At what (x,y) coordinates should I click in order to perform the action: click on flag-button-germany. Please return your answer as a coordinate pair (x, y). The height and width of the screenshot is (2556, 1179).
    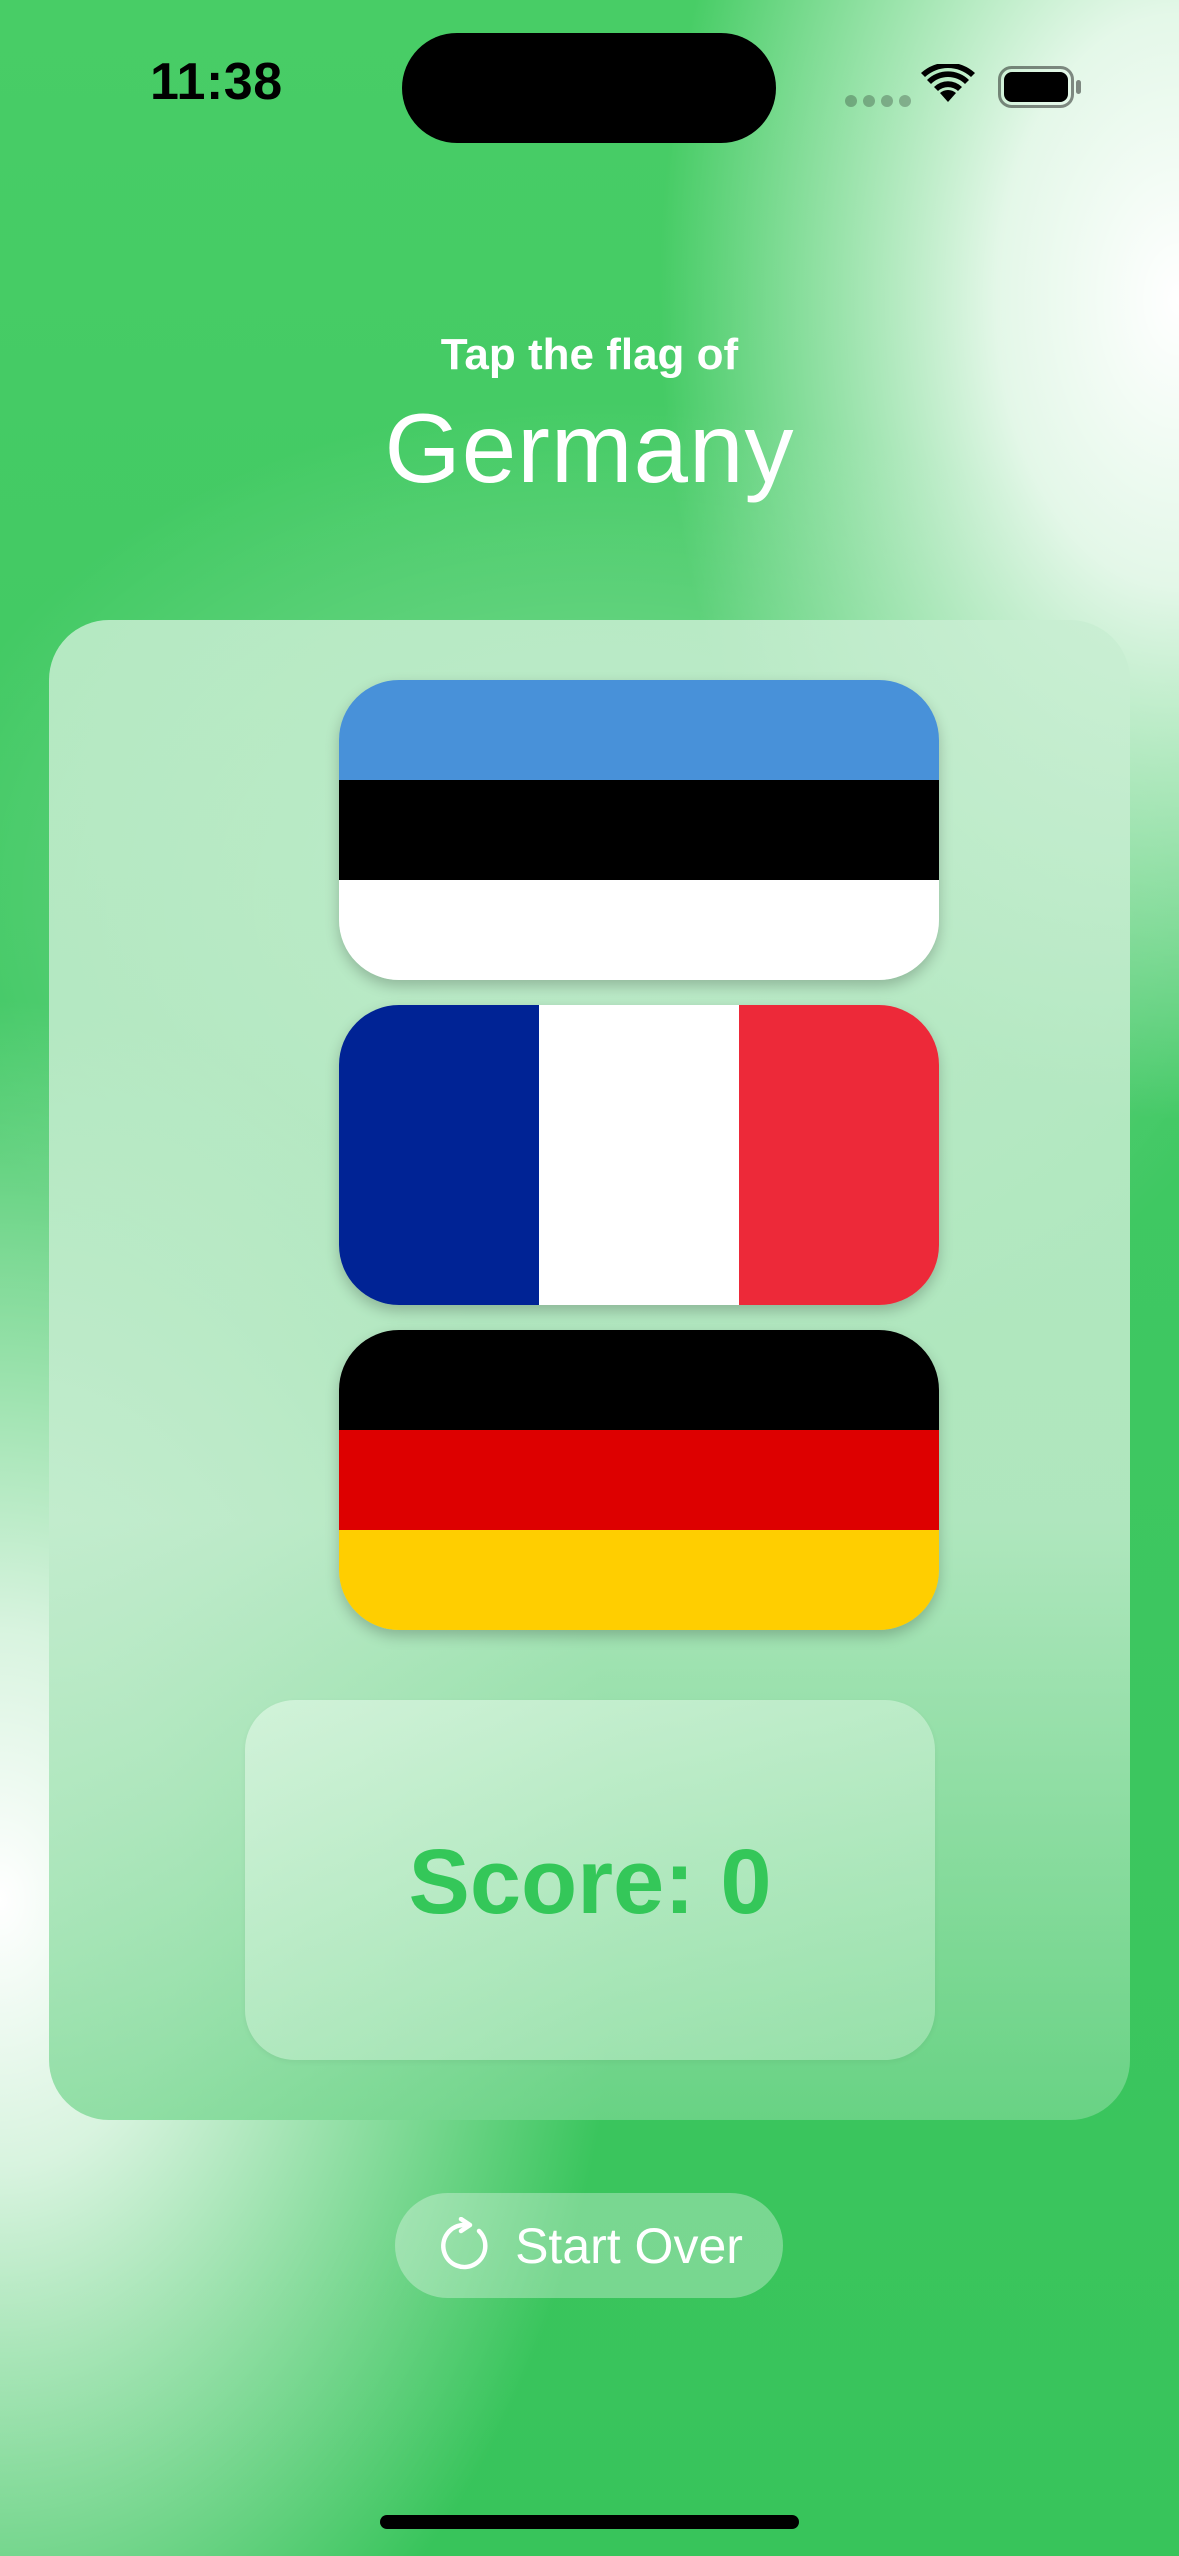
    Looking at the image, I should click on (639, 1480).